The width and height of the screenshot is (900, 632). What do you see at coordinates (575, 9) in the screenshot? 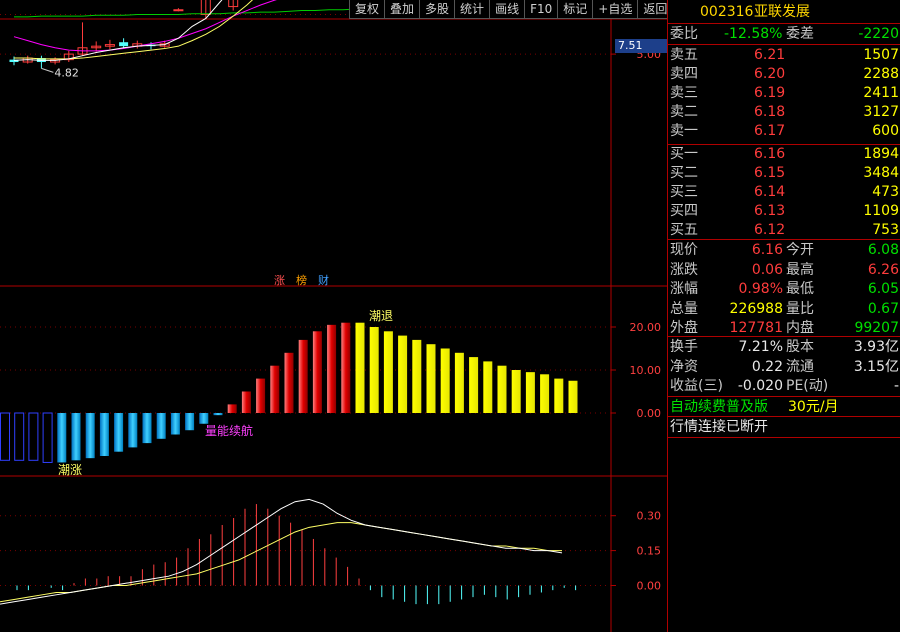
I see `toolbar-button-6: 标记` at bounding box center [575, 9].